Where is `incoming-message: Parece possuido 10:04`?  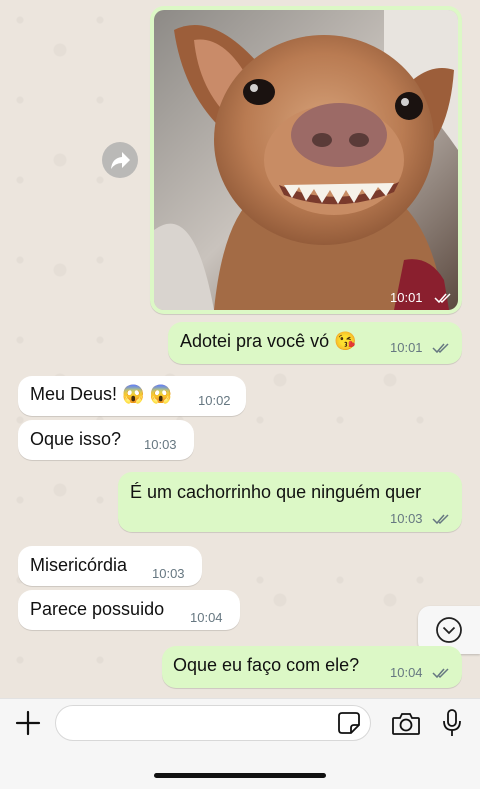
incoming-message: Parece possuido 10:04 is located at coordinates (129, 610).